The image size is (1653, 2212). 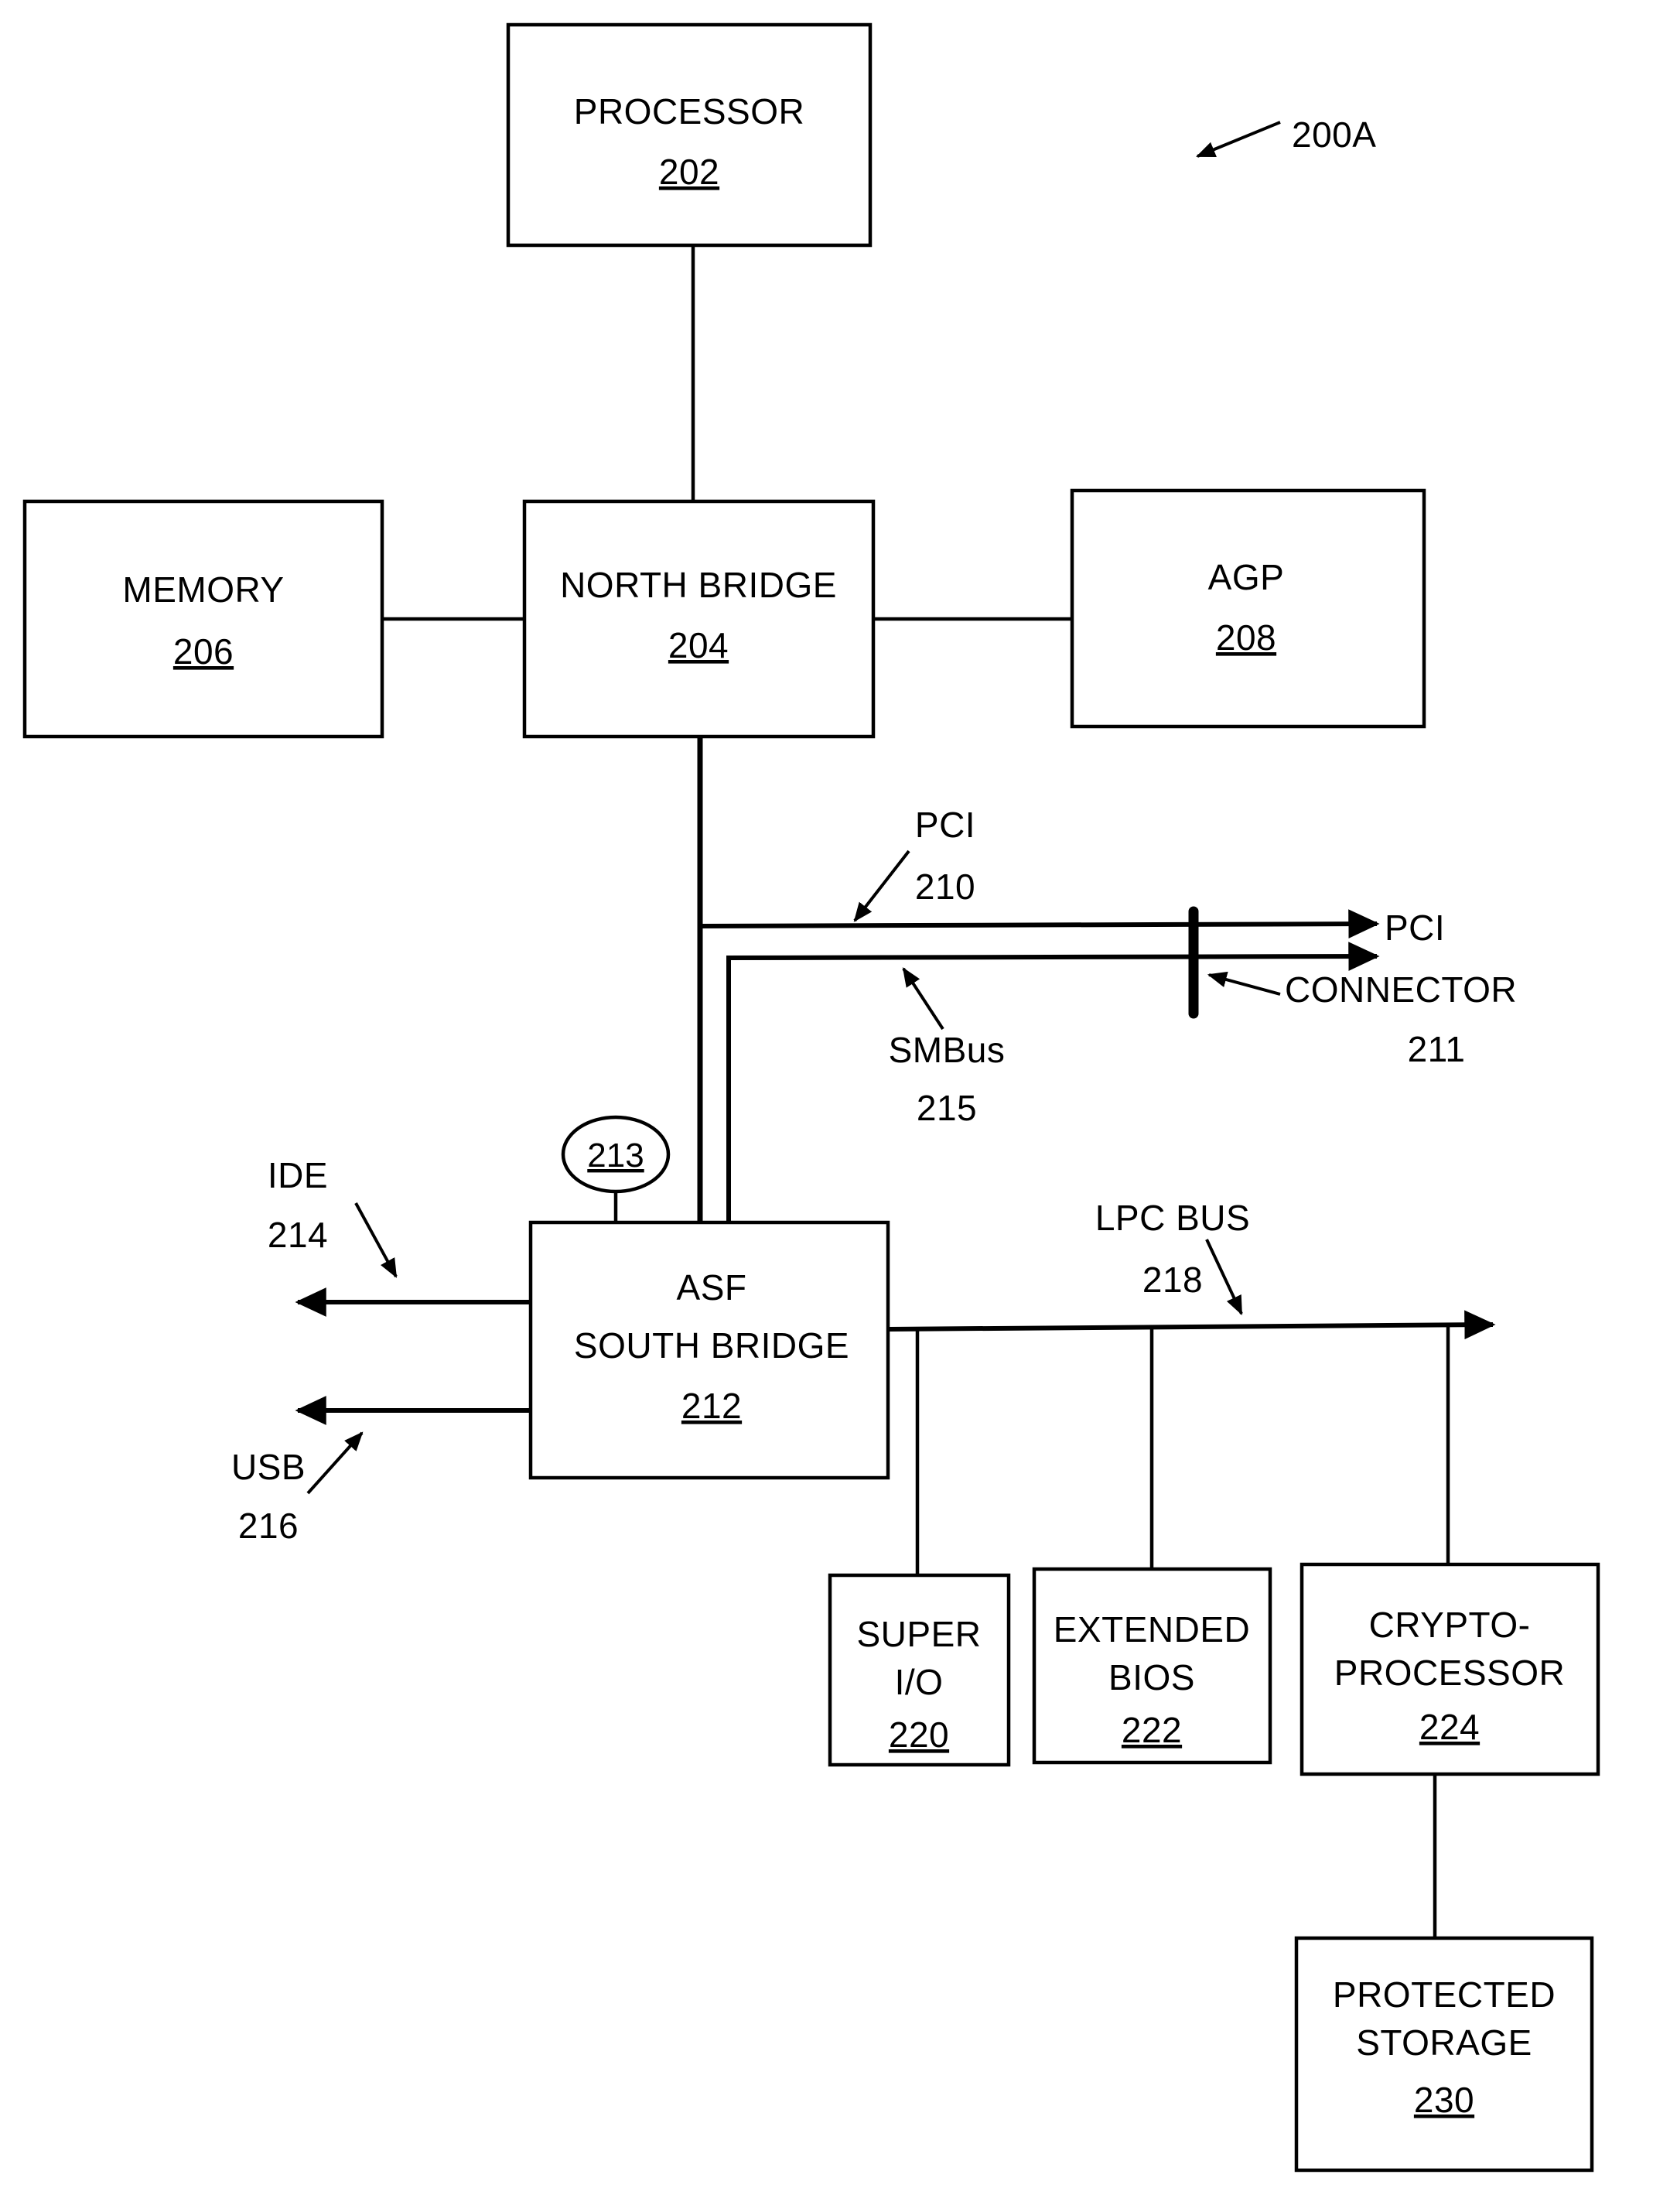 I want to click on box-agp-number: 208, so click(x=1246, y=637).